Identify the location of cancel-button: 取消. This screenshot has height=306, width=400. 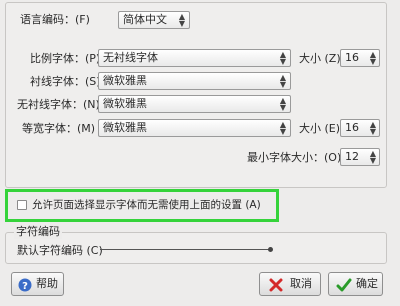
(290, 284).